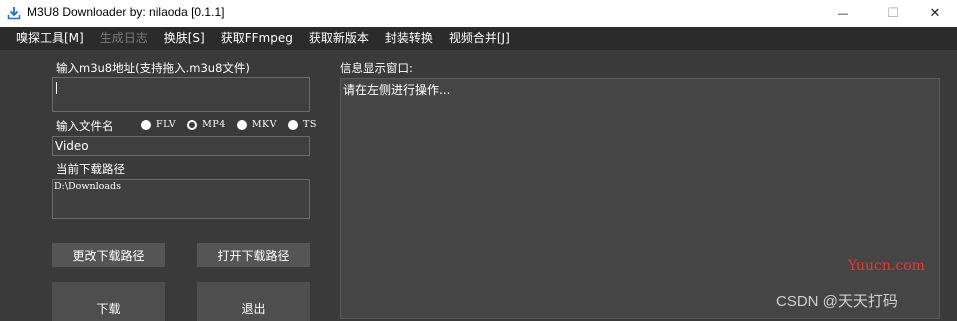 The width and height of the screenshot is (957, 321). I want to click on open-path-button: 打开下载路径, so click(253, 255).